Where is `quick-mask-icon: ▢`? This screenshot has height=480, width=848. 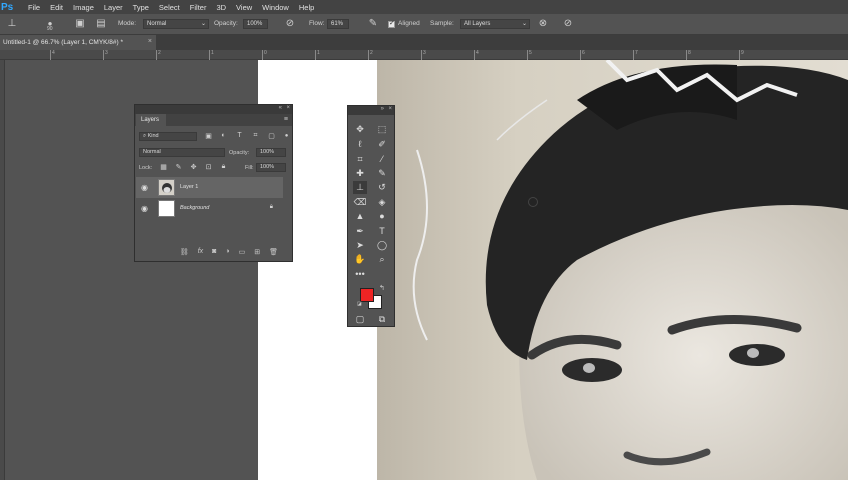
quick-mask-icon: ▢ is located at coordinates (360, 319).